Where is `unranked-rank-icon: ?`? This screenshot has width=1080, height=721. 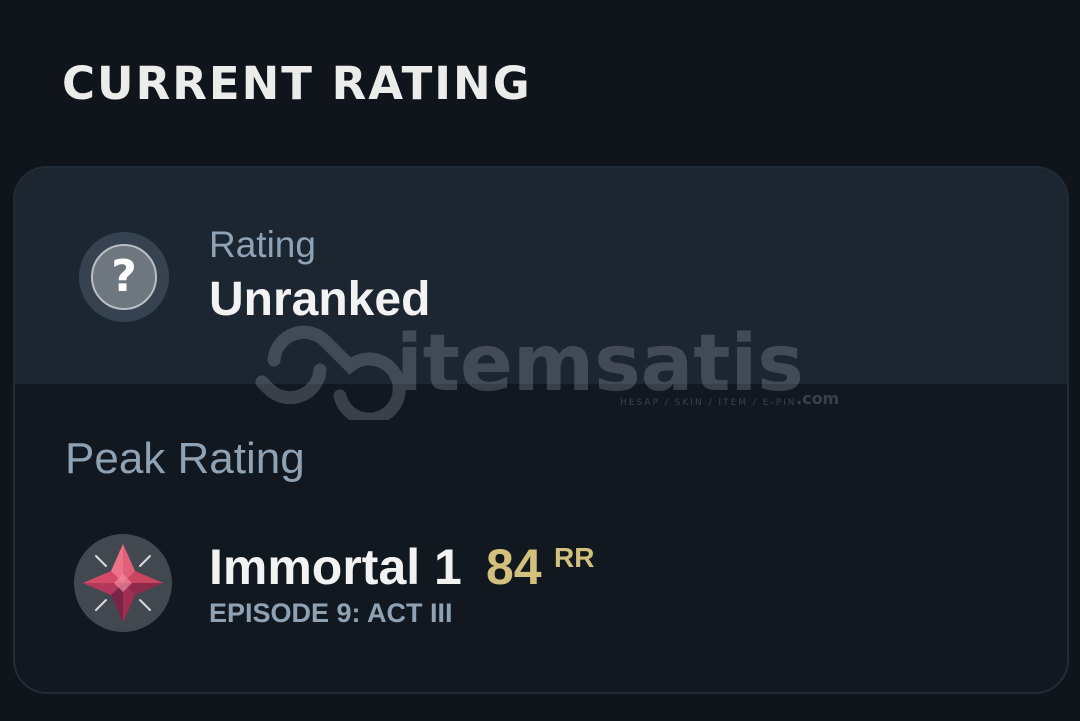
unranked-rank-icon: ? is located at coordinates (124, 277).